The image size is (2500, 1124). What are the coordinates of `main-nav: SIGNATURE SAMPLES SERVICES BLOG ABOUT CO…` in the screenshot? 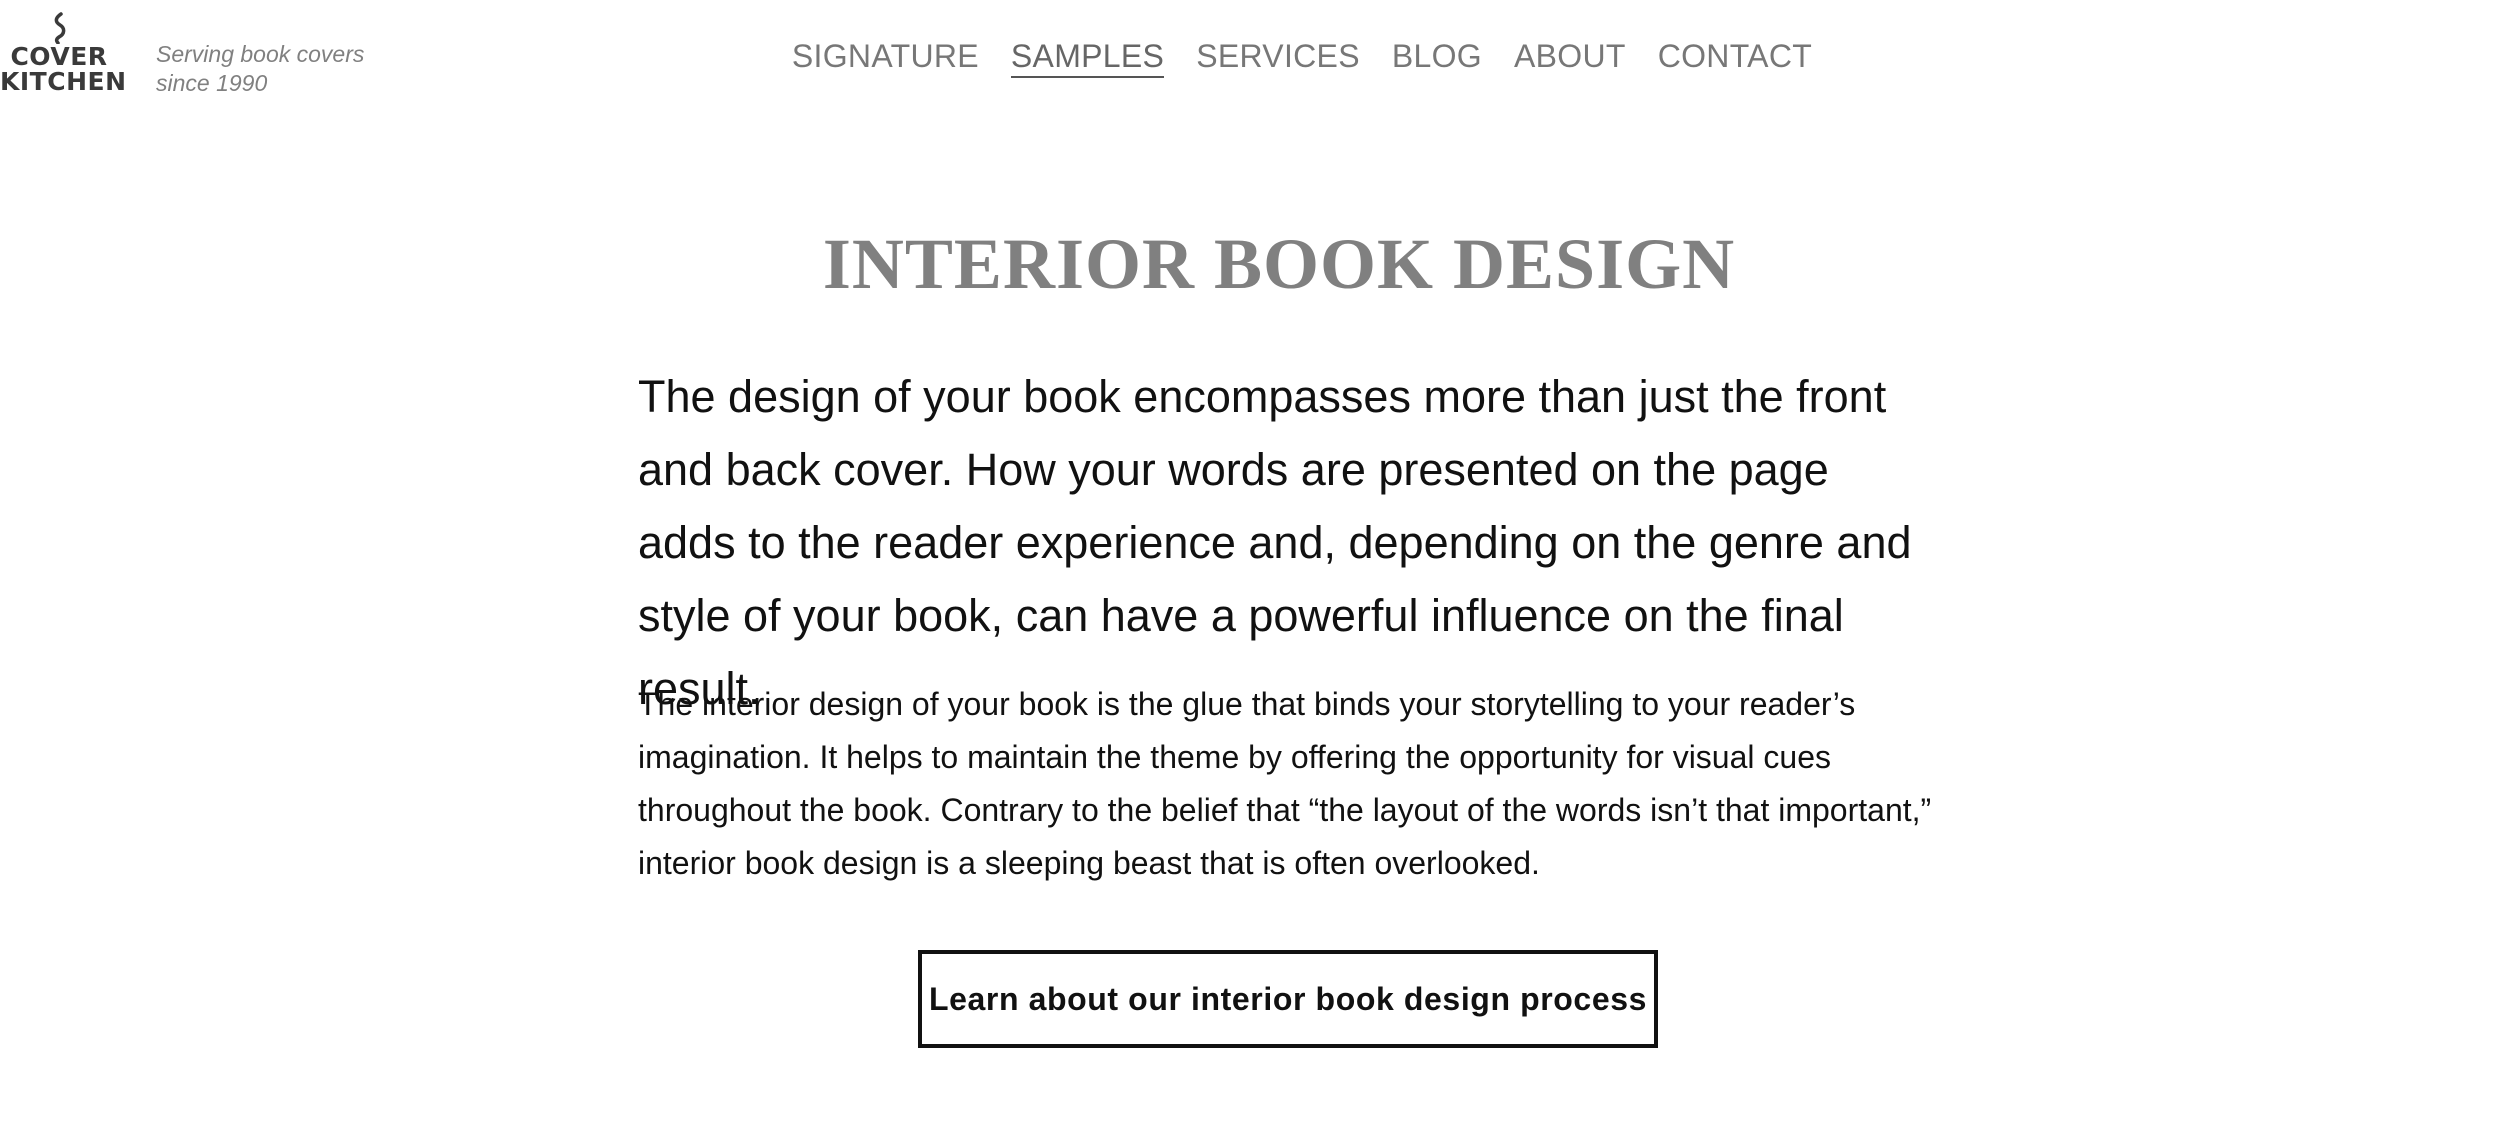 It's located at (1250, 57).